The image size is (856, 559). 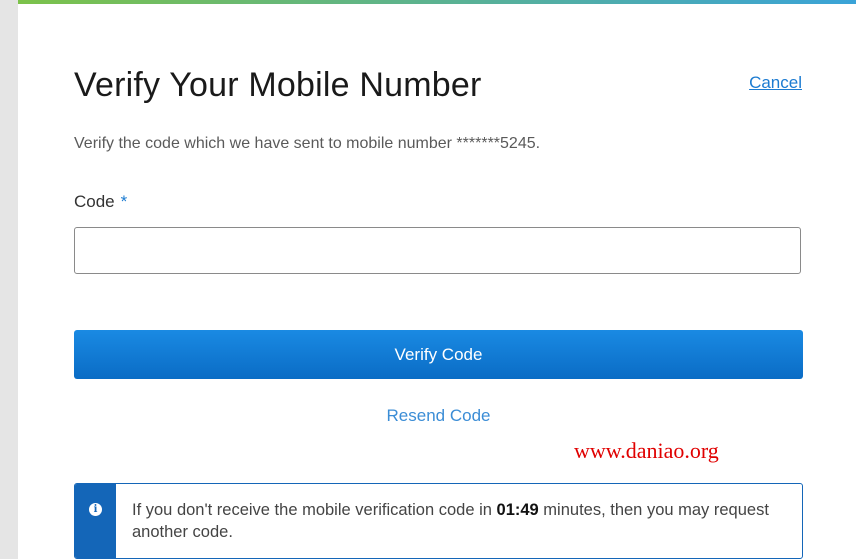 I want to click on top-accent-bar, so click(x=437, y=2).